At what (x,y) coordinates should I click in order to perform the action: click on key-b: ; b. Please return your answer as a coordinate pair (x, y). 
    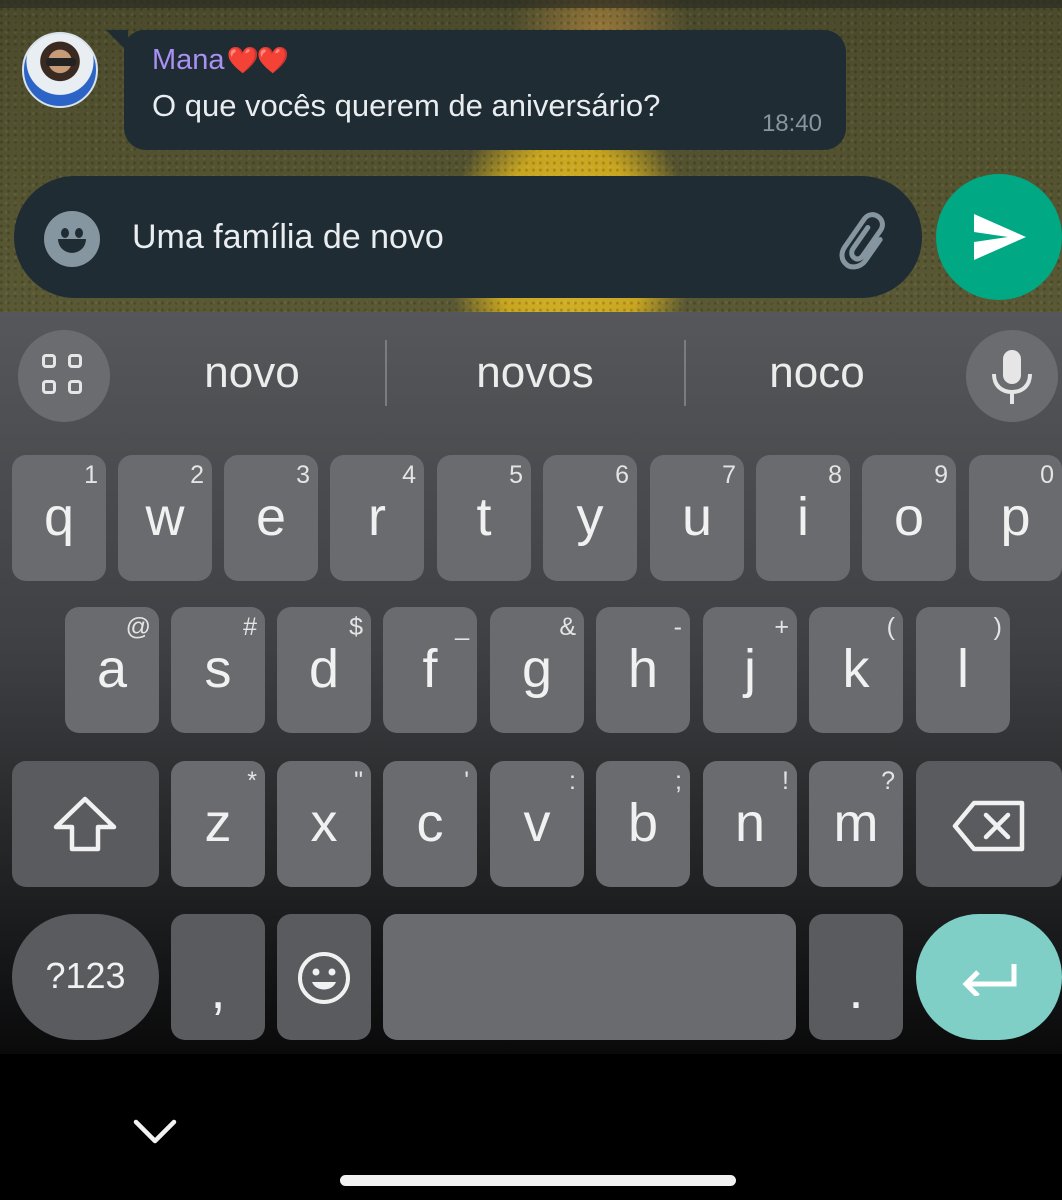
    Looking at the image, I should click on (643, 824).